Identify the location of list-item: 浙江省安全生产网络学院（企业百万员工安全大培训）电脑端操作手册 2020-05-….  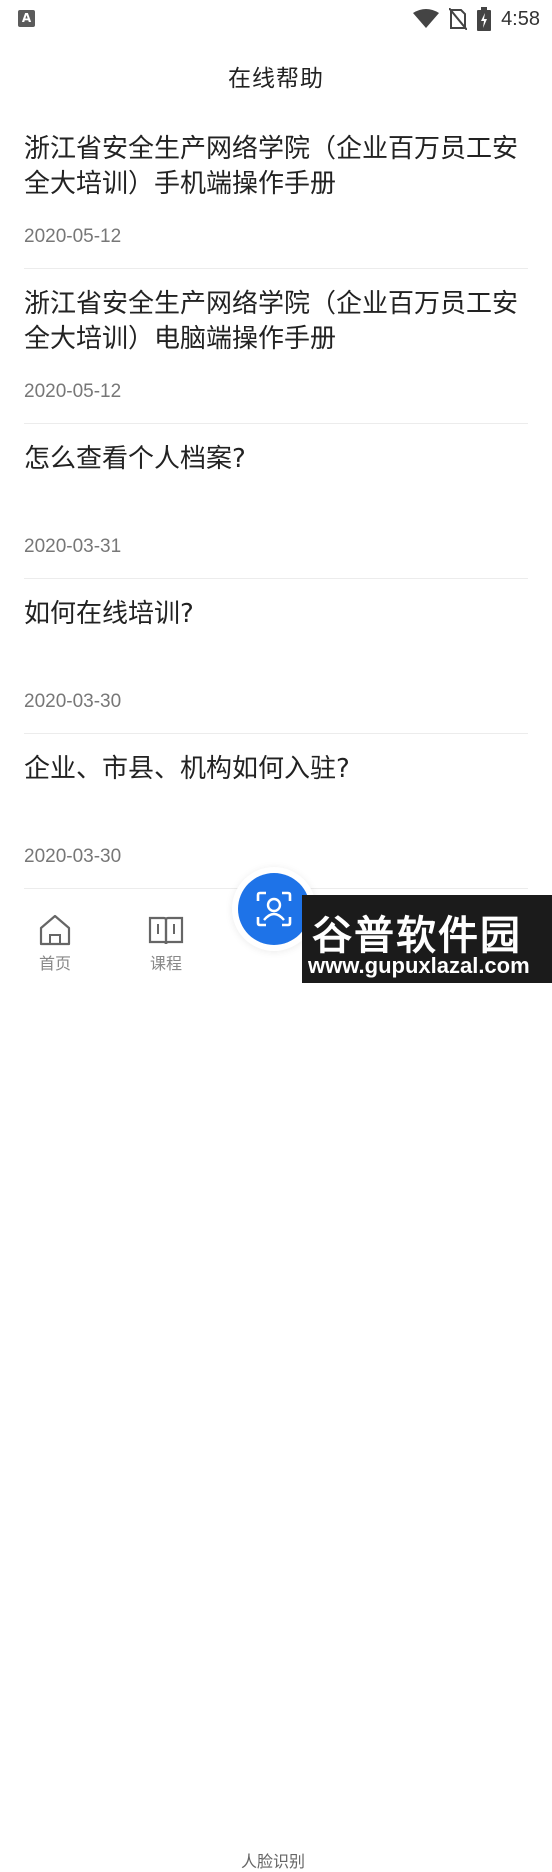
(276, 346).